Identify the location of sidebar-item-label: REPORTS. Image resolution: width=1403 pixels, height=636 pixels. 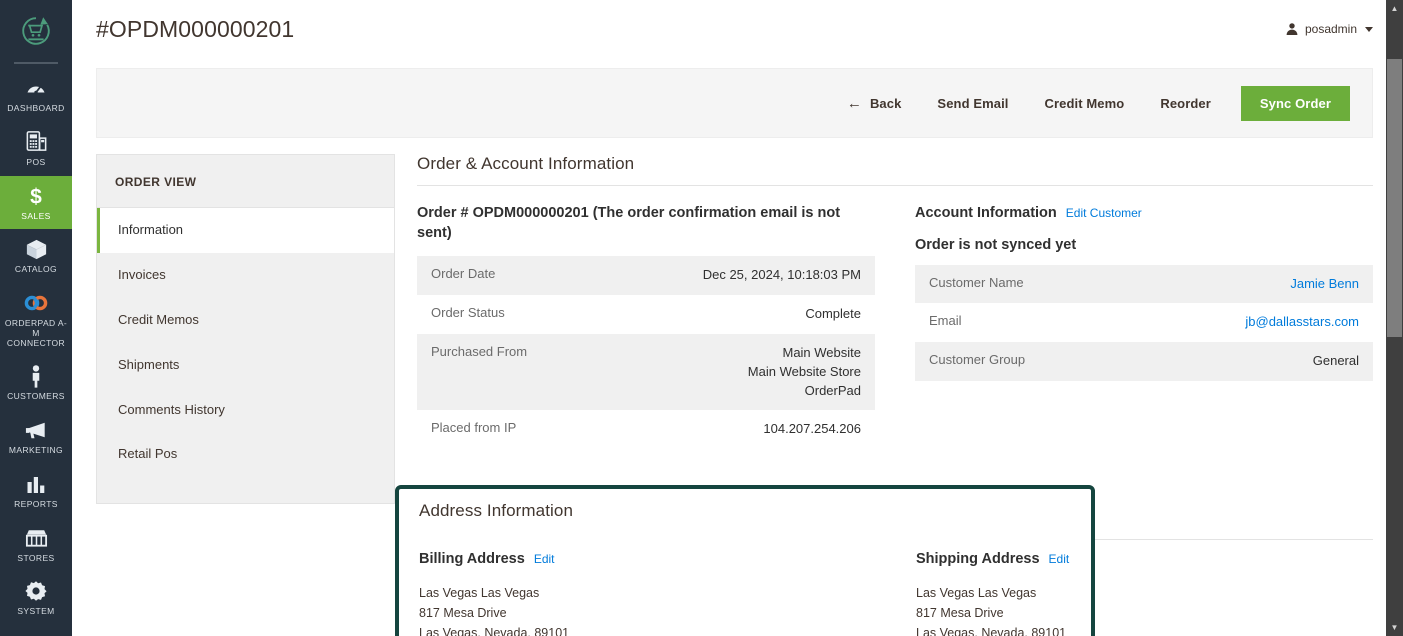
(36, 503).